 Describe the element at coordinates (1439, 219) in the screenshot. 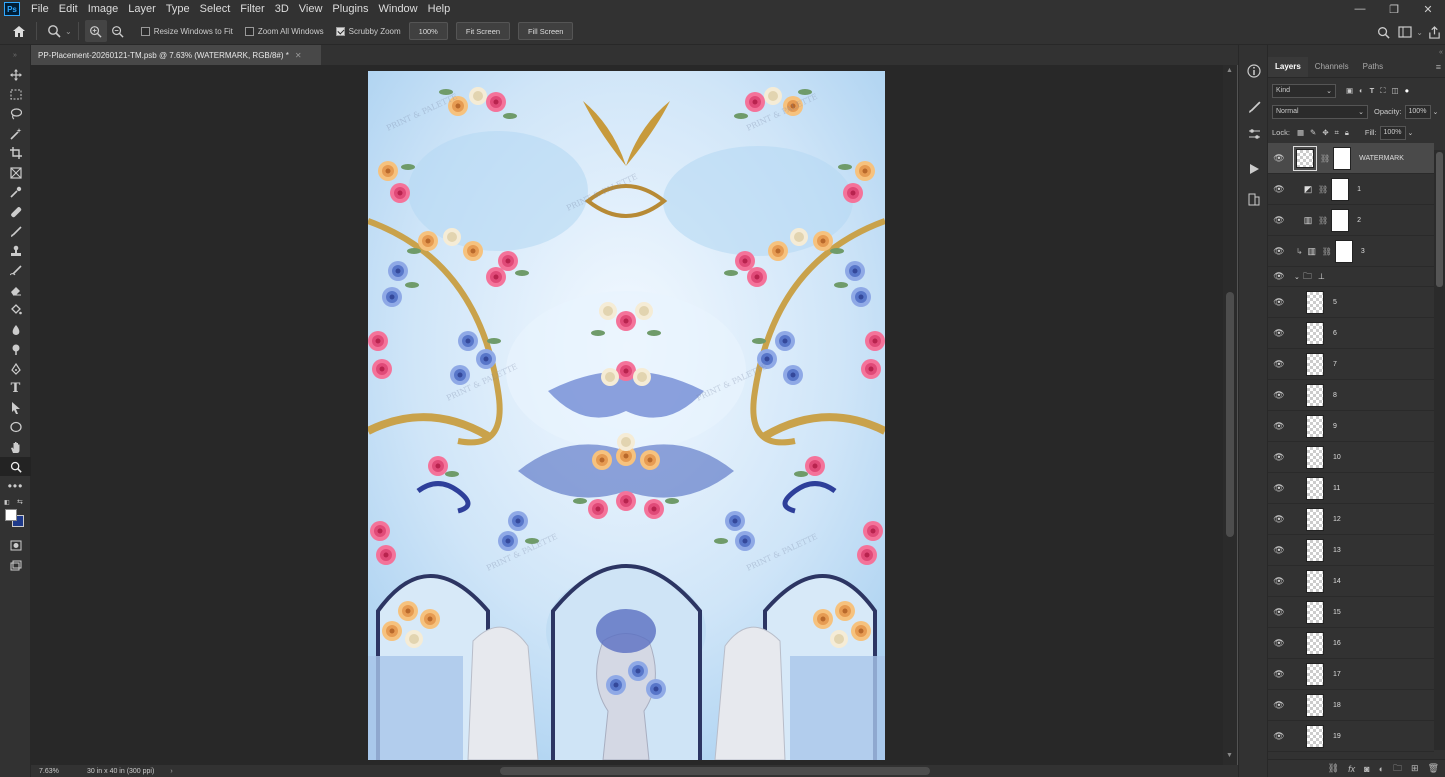

I see `layers-scroll-thumb` at that location.